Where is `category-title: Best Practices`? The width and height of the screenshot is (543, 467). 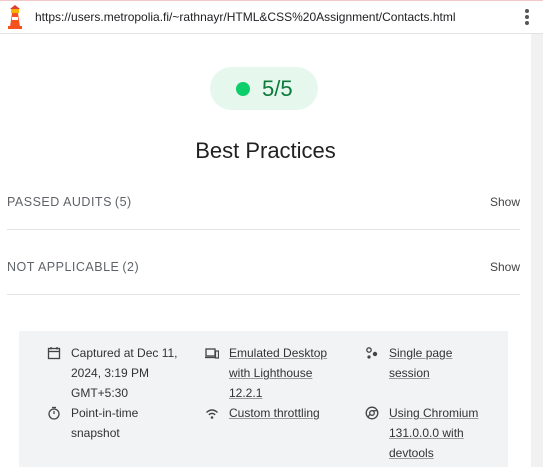 category-title: Best Practices is located at coordinates (265, 150).